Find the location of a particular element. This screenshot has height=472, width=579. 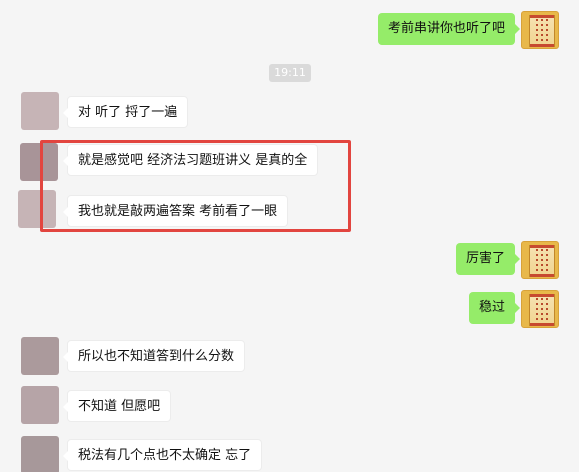

message-bubble-other: 所以也不知道答到什么分数 is located at coordinates (154, 356).